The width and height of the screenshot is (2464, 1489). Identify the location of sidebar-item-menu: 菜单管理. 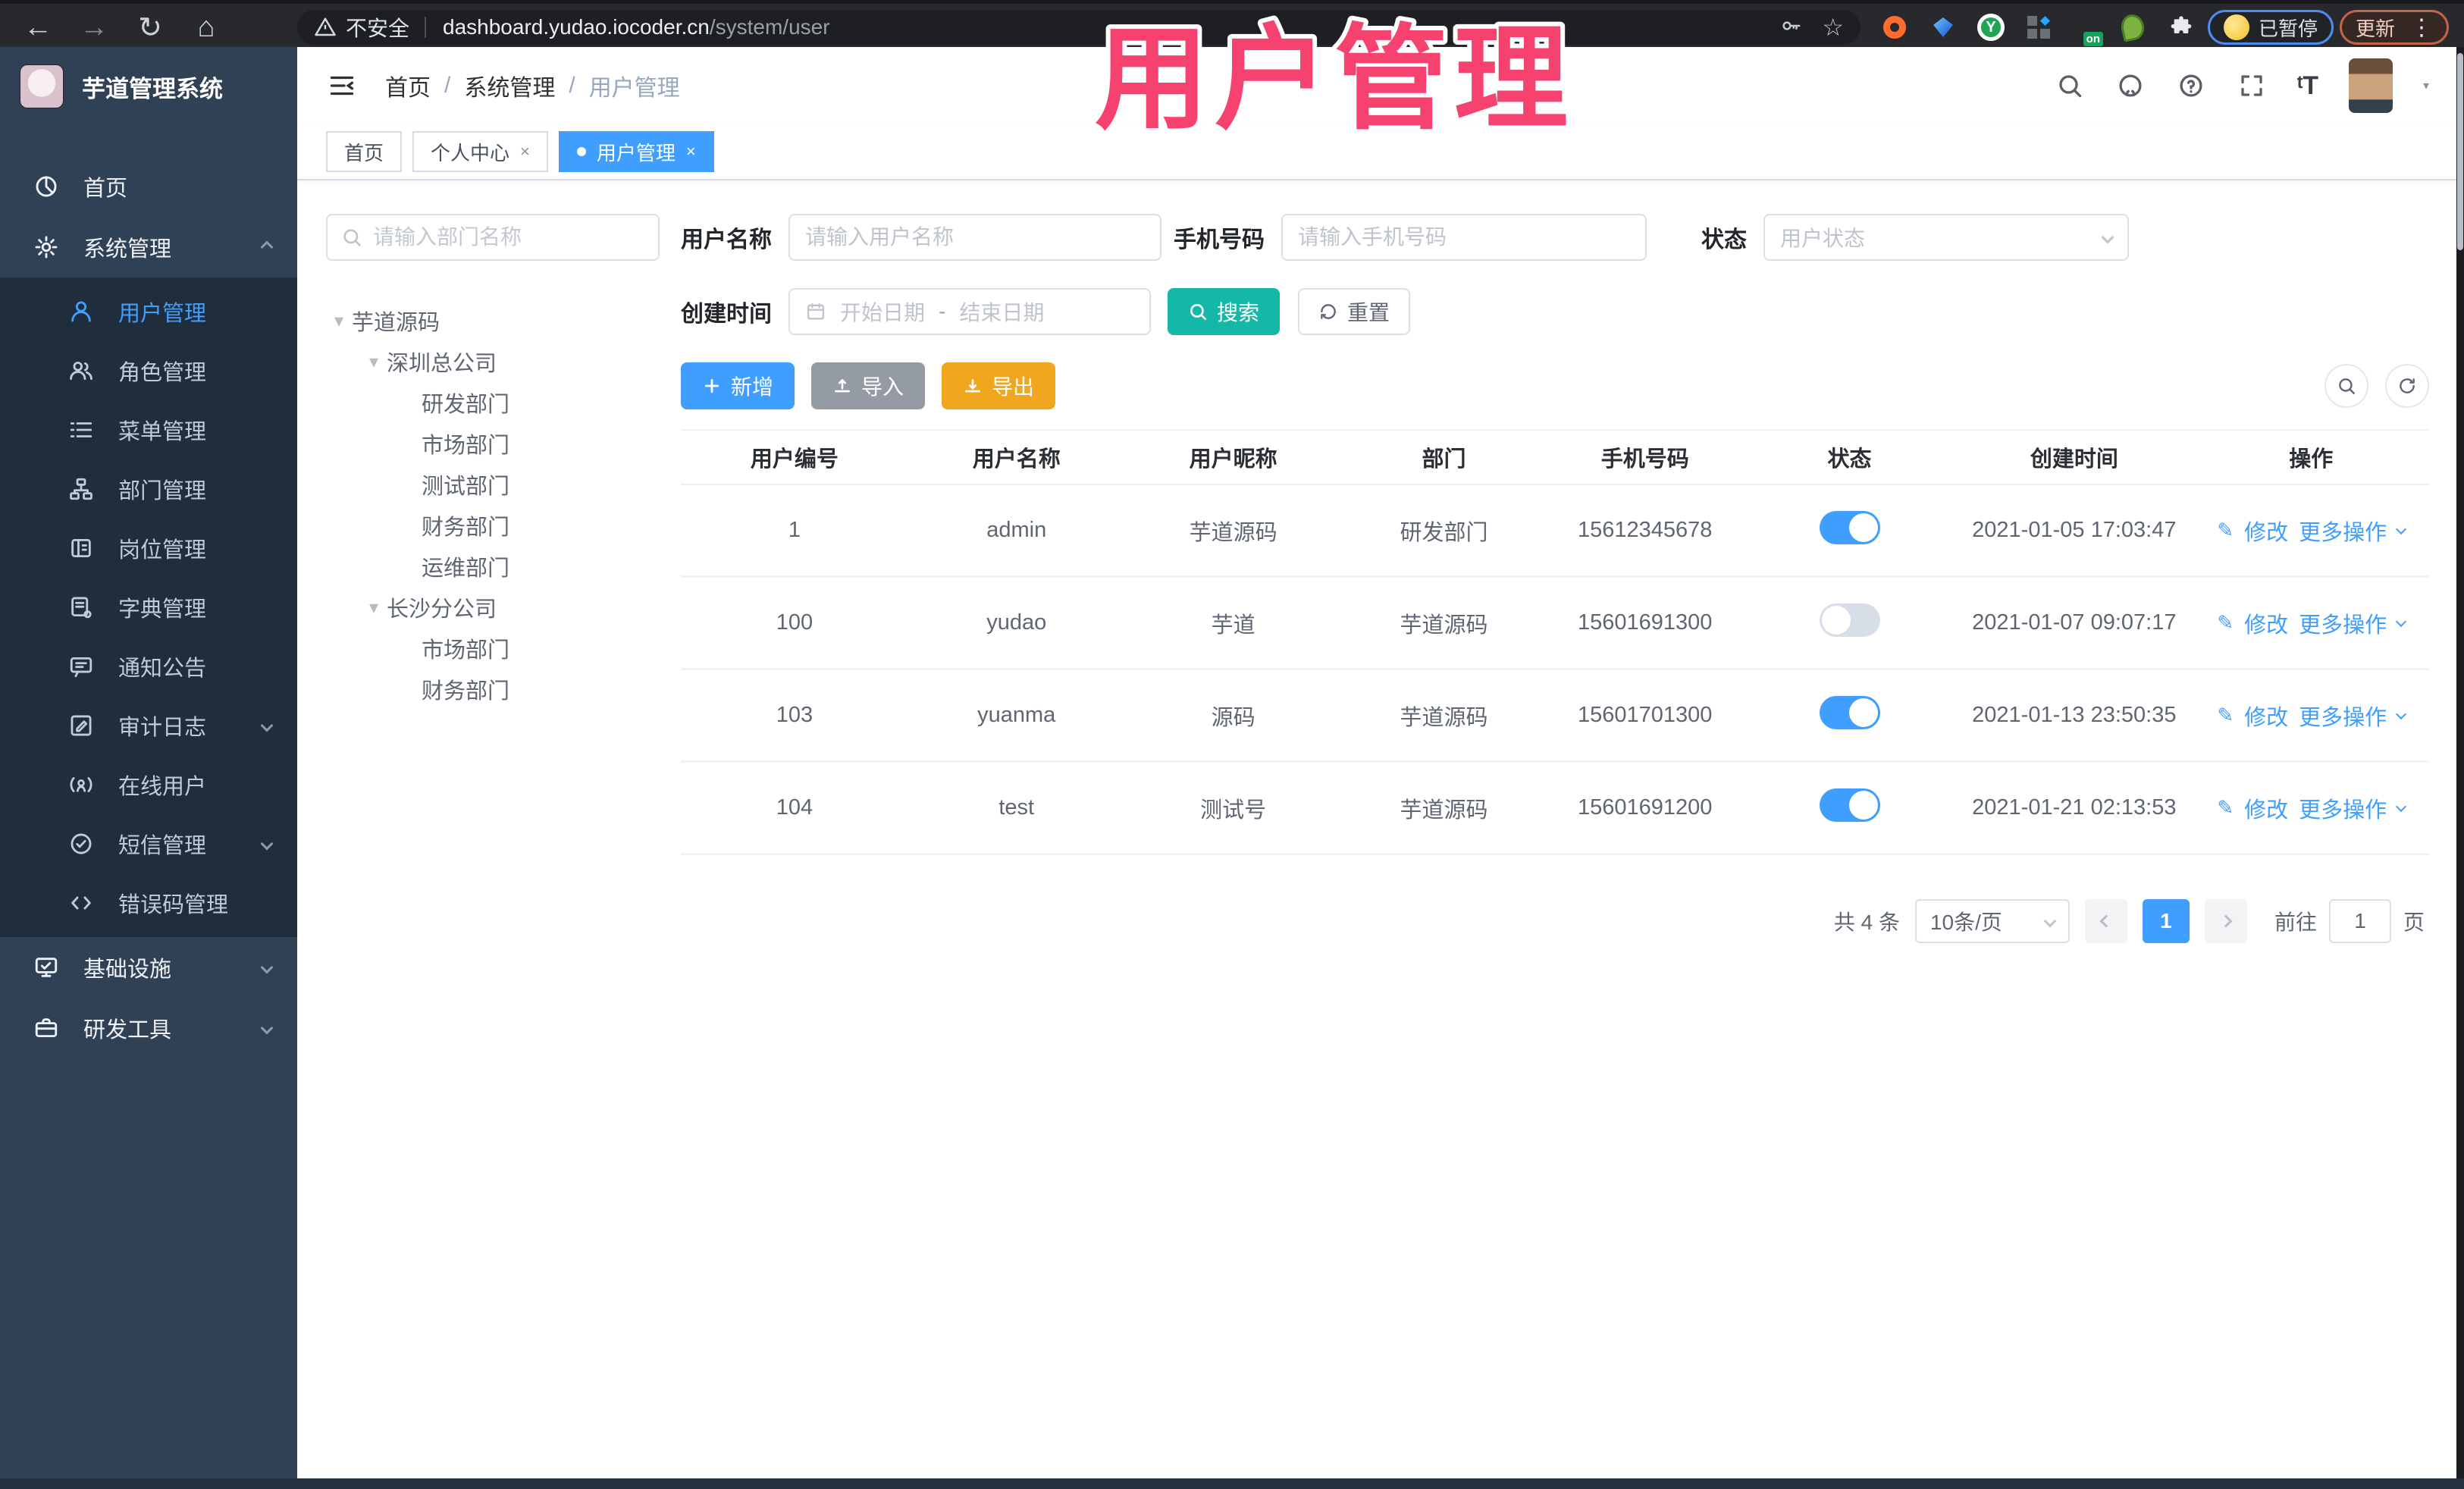
(148, 429).